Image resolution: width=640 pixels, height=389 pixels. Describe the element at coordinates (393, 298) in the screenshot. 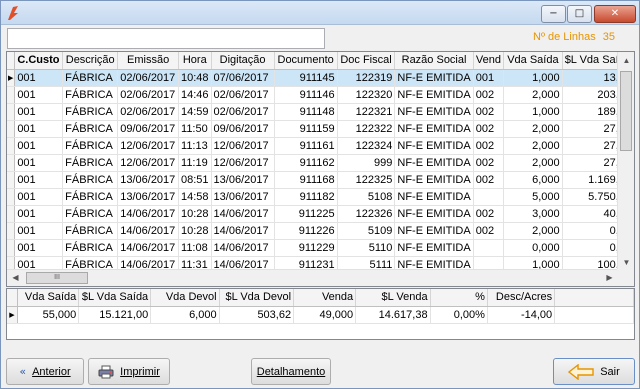

I see `totals-col-l-venda: $L Venda` at that location.